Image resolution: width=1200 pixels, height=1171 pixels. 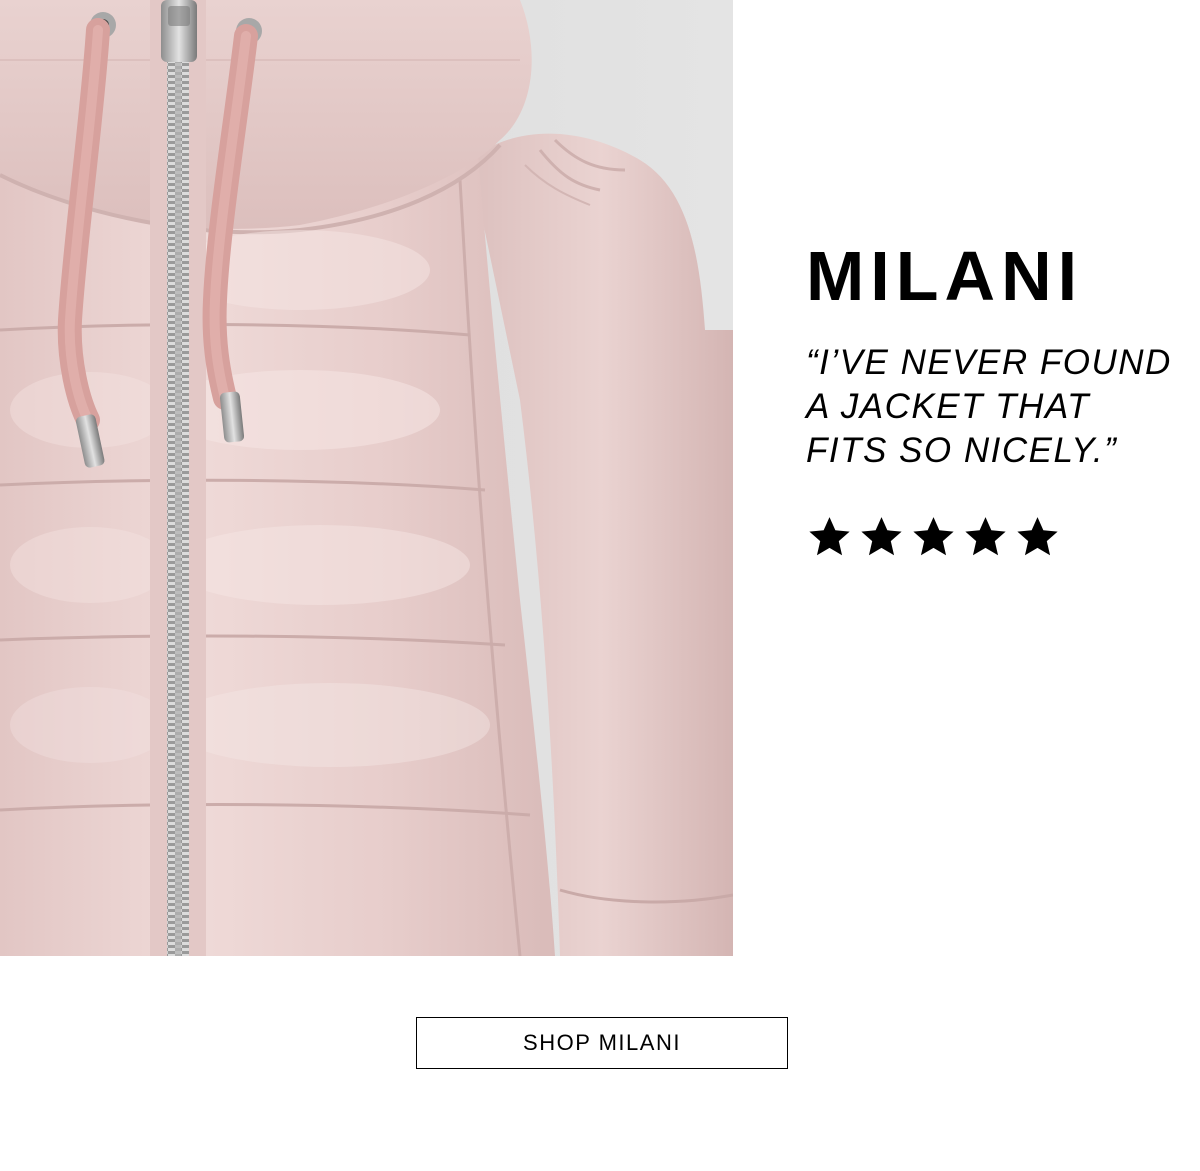 I want to click on review-quote-line: A JACKET THAT, so click(x=948, y=406).